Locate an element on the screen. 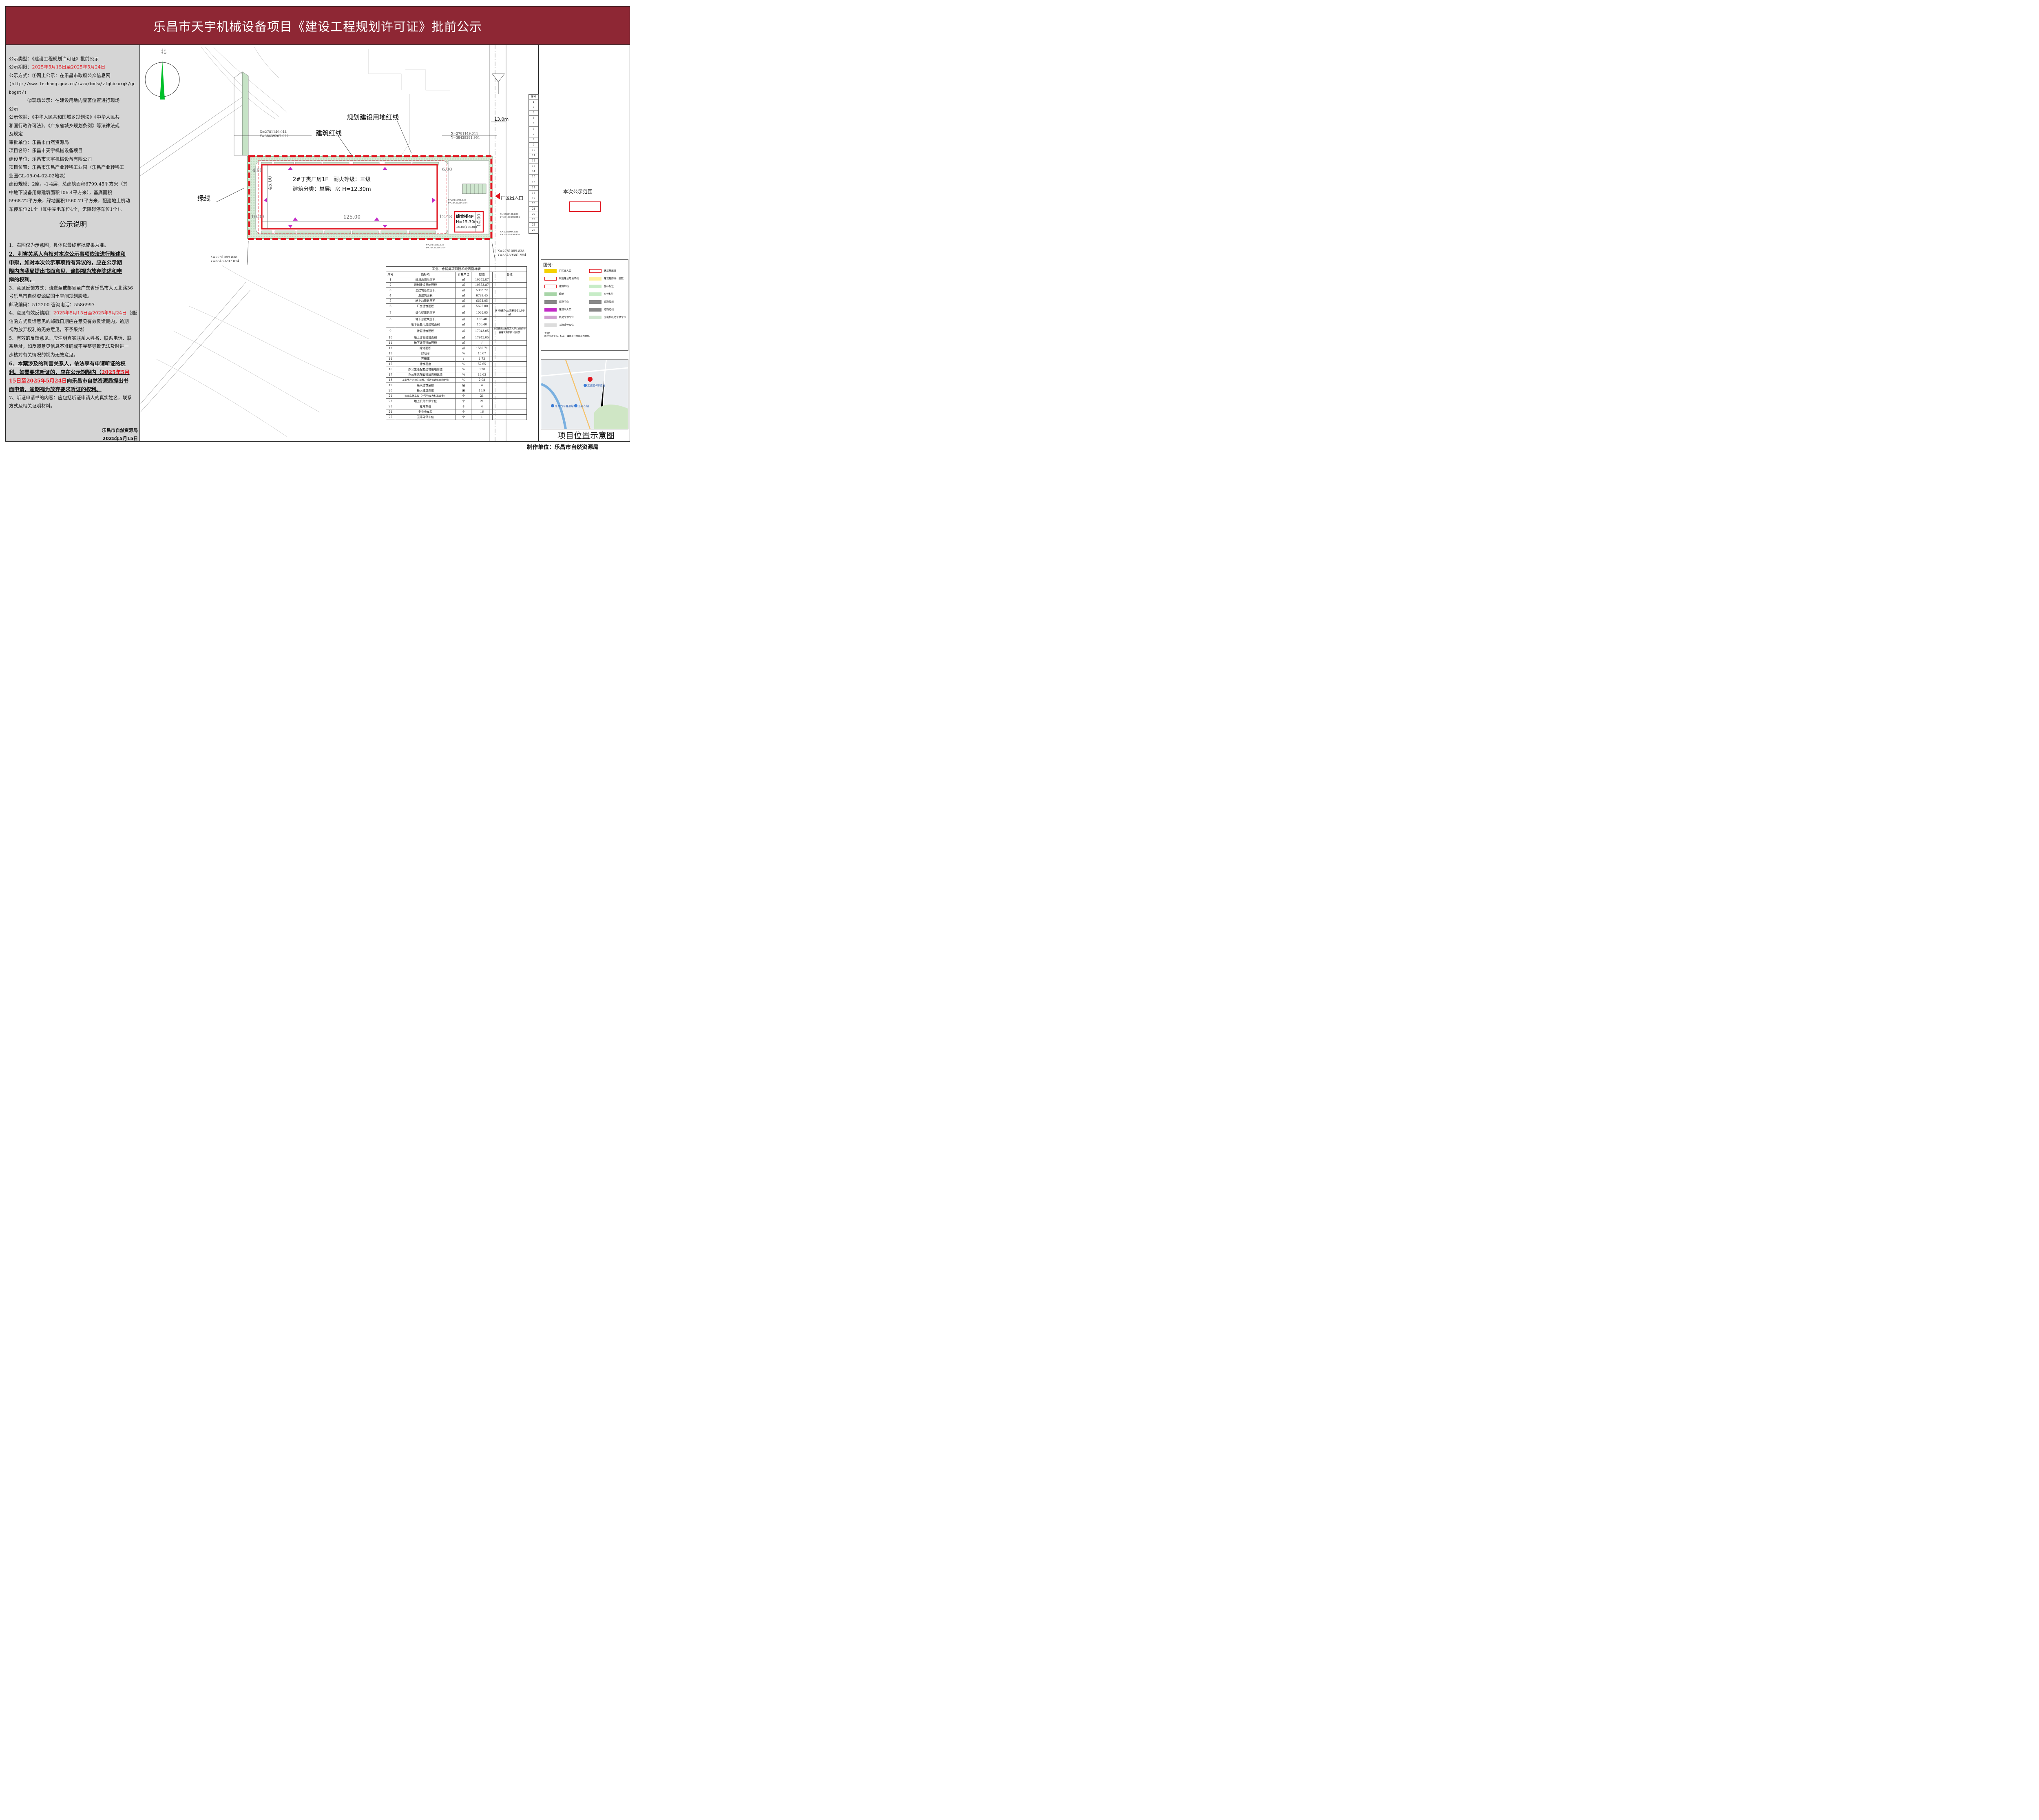 Image resolution: width=2039 pixels, height=1820 pixels. table-cell: 1068.05 is located at coordinates (482, 313).